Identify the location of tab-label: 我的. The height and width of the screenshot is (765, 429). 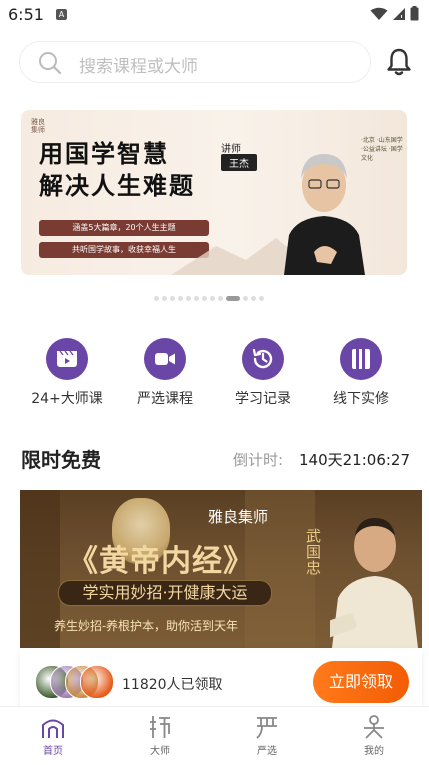
(374, 751).